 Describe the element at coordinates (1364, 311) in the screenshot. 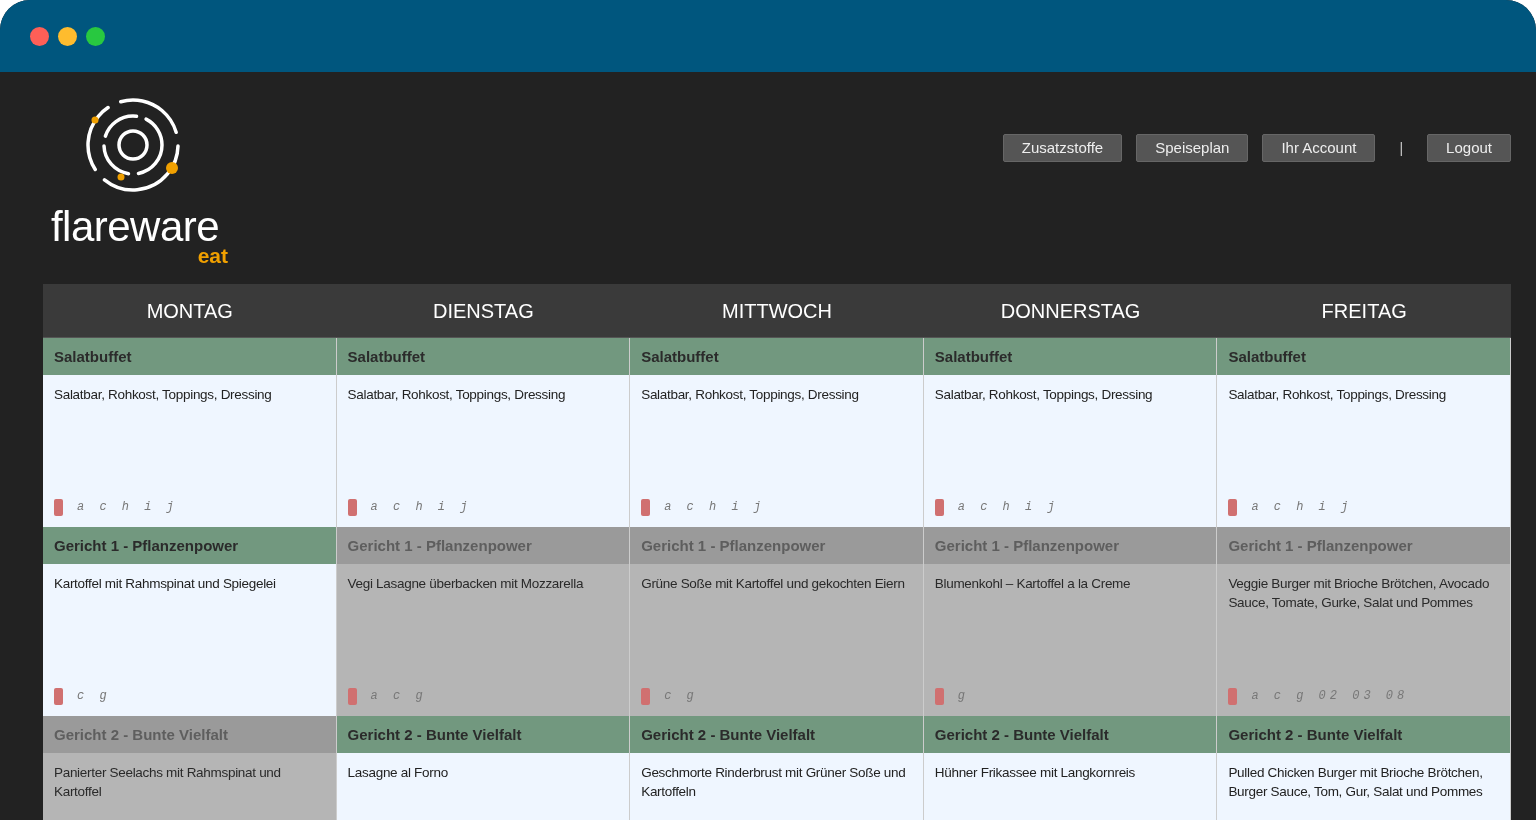

I see `day-header: FREITAG` at that location.